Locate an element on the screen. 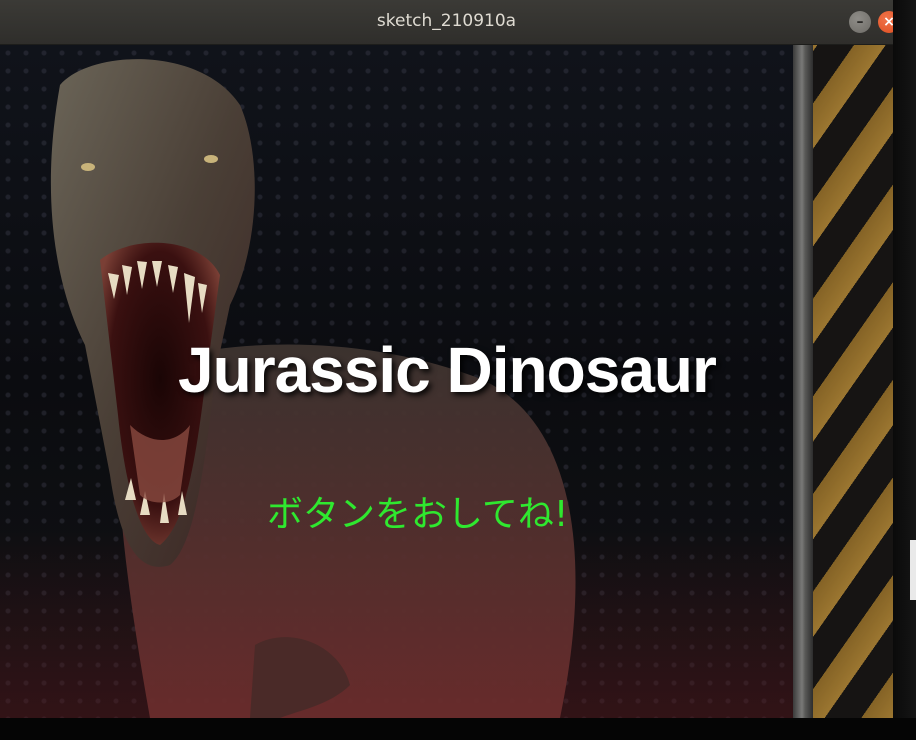 This screenshot has width=916, height=740. title-bar: sketch_210910a – × is located at coordinates (450, 22).